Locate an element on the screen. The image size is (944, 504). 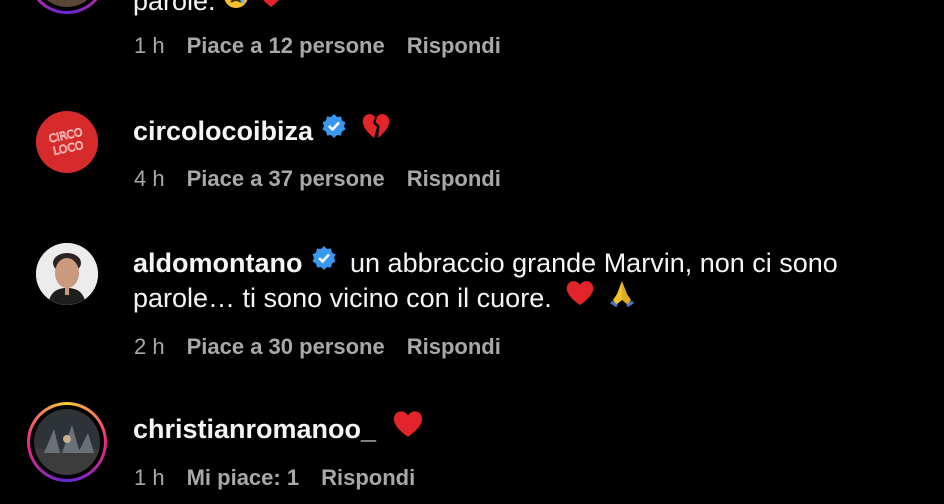
likes-count-link: Piace a 30 persone is located at coordinates (286, 346).